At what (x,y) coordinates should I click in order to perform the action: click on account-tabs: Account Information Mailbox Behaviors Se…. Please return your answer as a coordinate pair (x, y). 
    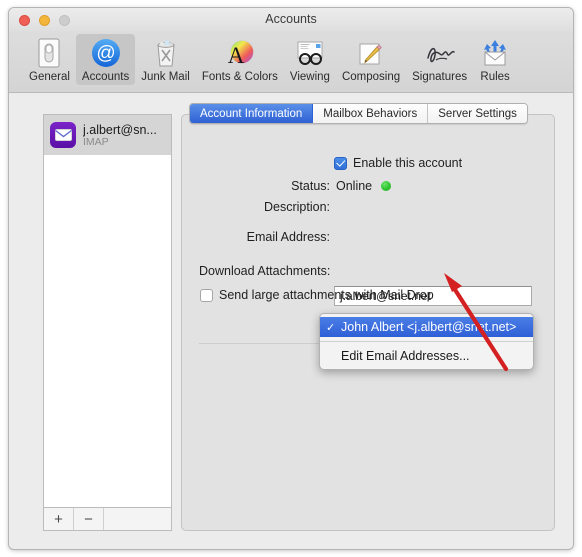
    Looking at the image, I should click on (358, 113).